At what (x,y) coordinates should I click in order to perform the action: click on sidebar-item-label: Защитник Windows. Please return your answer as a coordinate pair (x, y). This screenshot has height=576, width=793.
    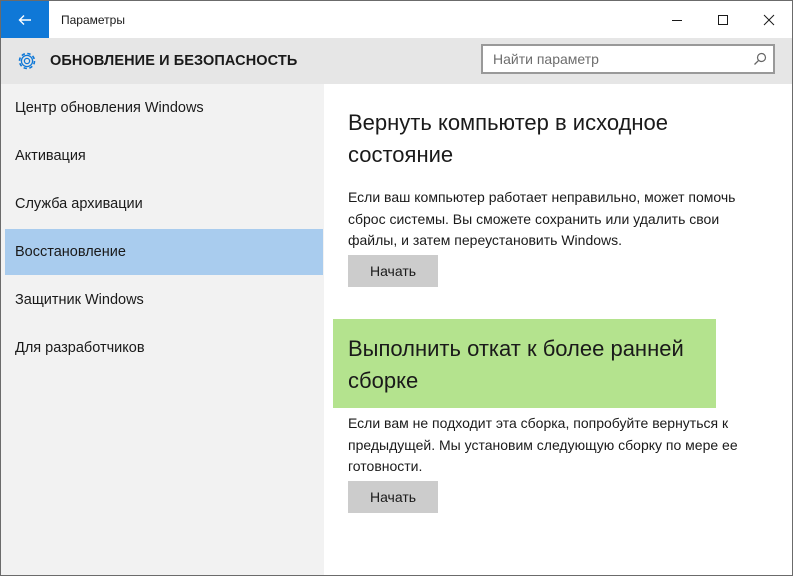
    Looking at the image, I should click on (79, 300).